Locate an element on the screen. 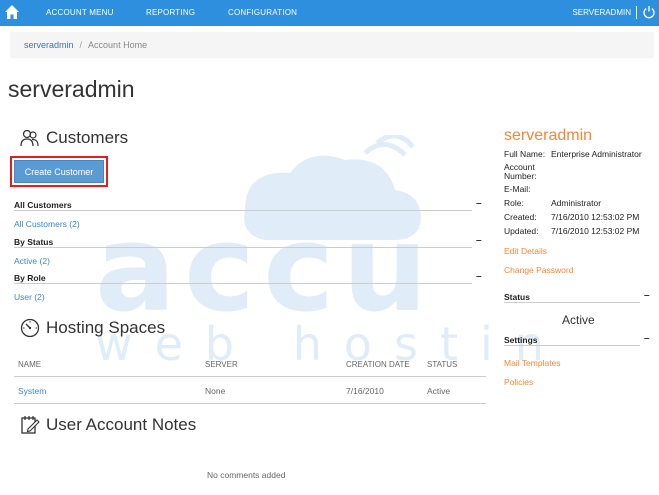 This screenshot has width=659, height=495. create-customer-button: Create Customer is located at coordinates (59, 171).